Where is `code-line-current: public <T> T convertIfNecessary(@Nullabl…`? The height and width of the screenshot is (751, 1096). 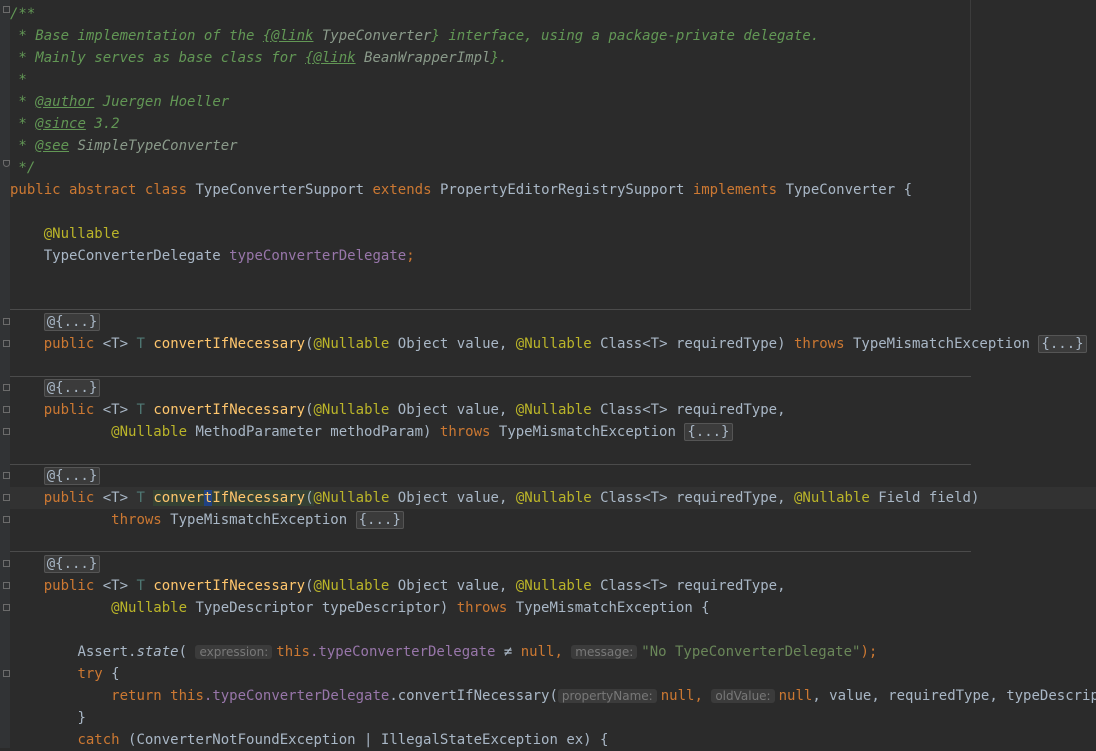 code-line-current: public <T> T convertIfNecessary(@Nullabl… is located at coordinates (553, 498).